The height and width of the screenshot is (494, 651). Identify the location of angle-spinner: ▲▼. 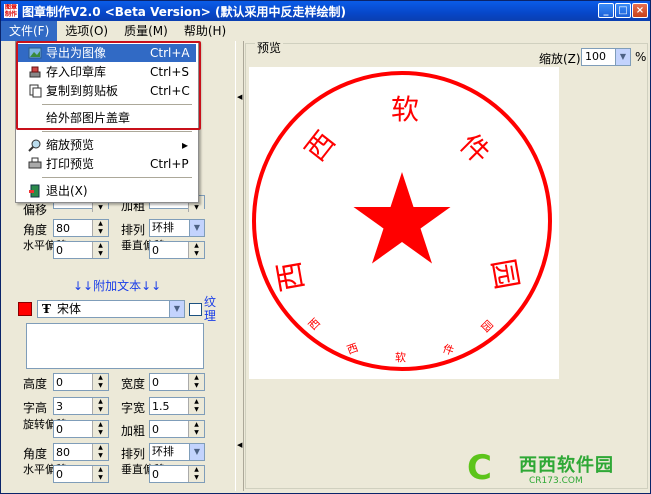
(81, 452).